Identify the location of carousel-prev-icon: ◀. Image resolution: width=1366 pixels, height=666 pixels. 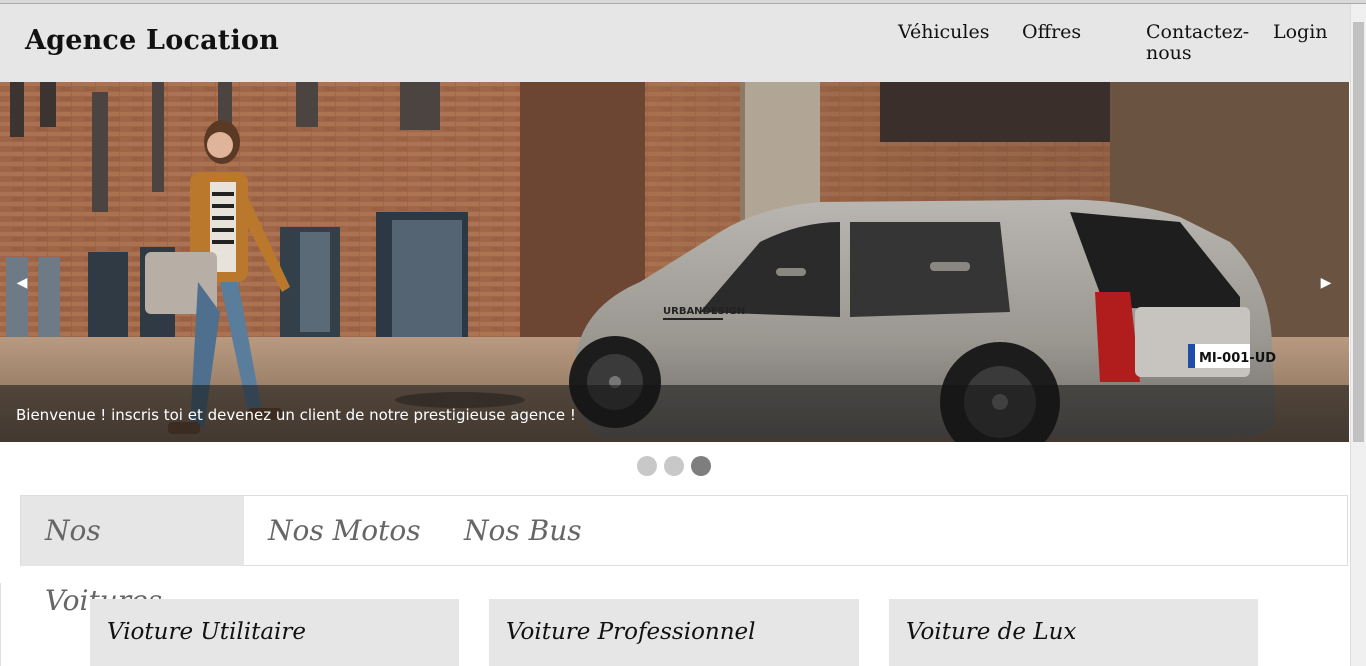
(22, 283).